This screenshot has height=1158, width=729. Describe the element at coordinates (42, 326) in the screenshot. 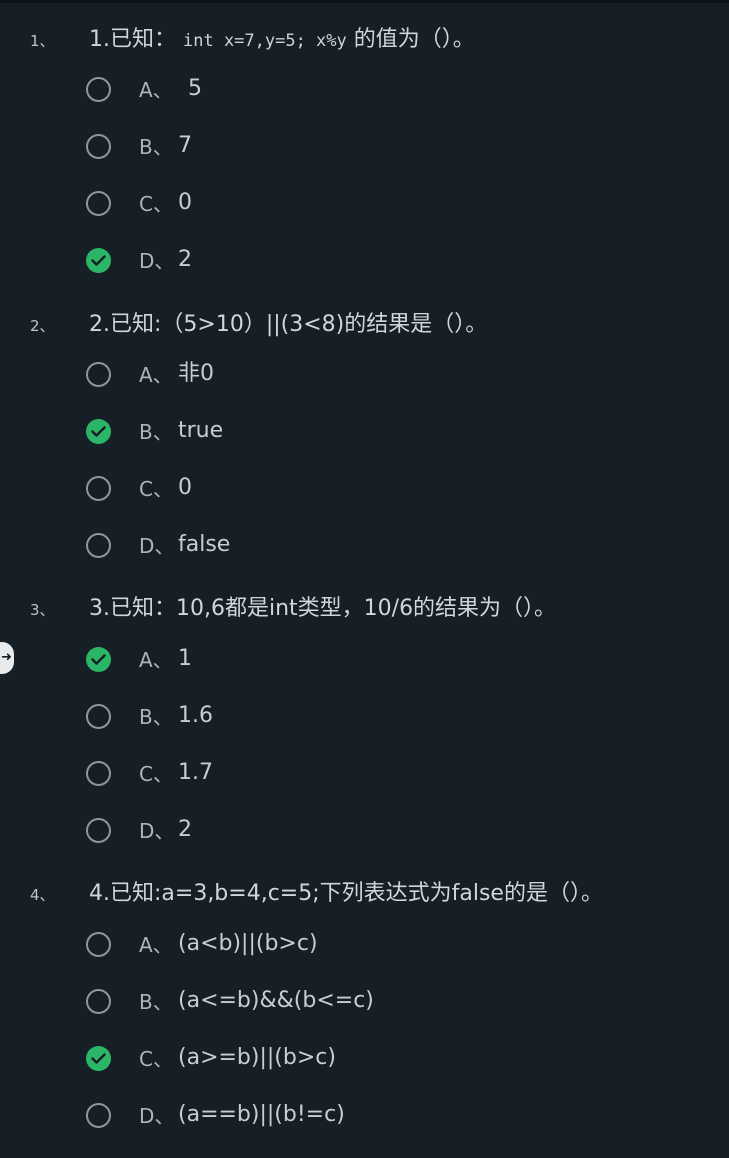

I see `question-number: 2、` at that location.